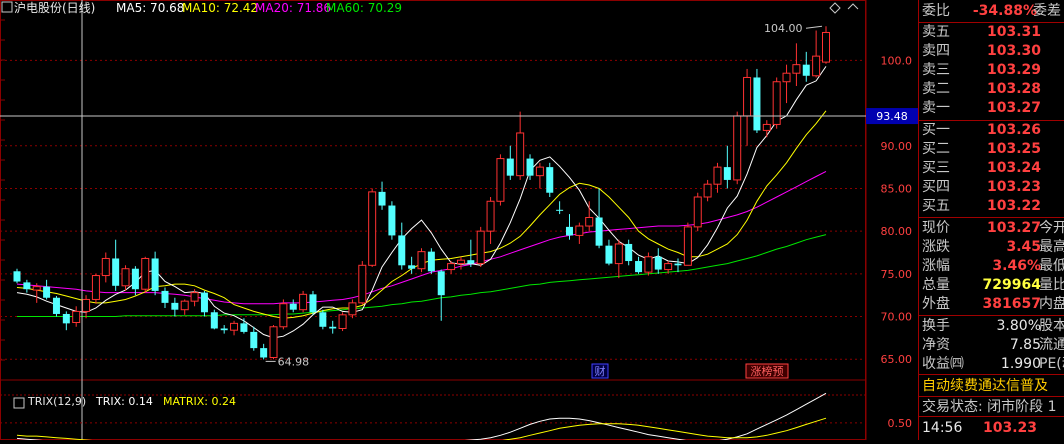  Describe the element at coordinates (199, 401) in the screenshot. I see `matrix-value: MATRIX: 0.24` at that location.